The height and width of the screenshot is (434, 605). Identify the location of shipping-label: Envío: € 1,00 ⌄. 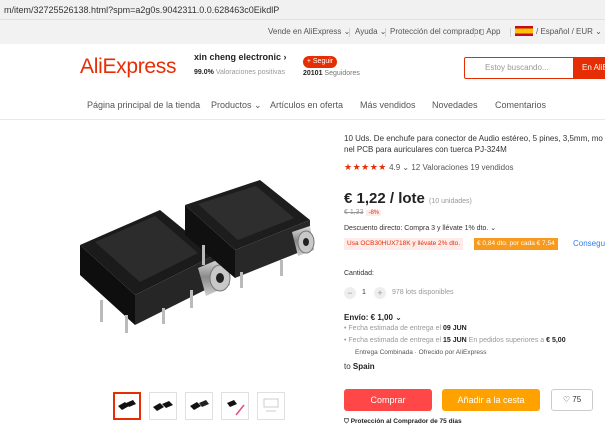
(373, 317).